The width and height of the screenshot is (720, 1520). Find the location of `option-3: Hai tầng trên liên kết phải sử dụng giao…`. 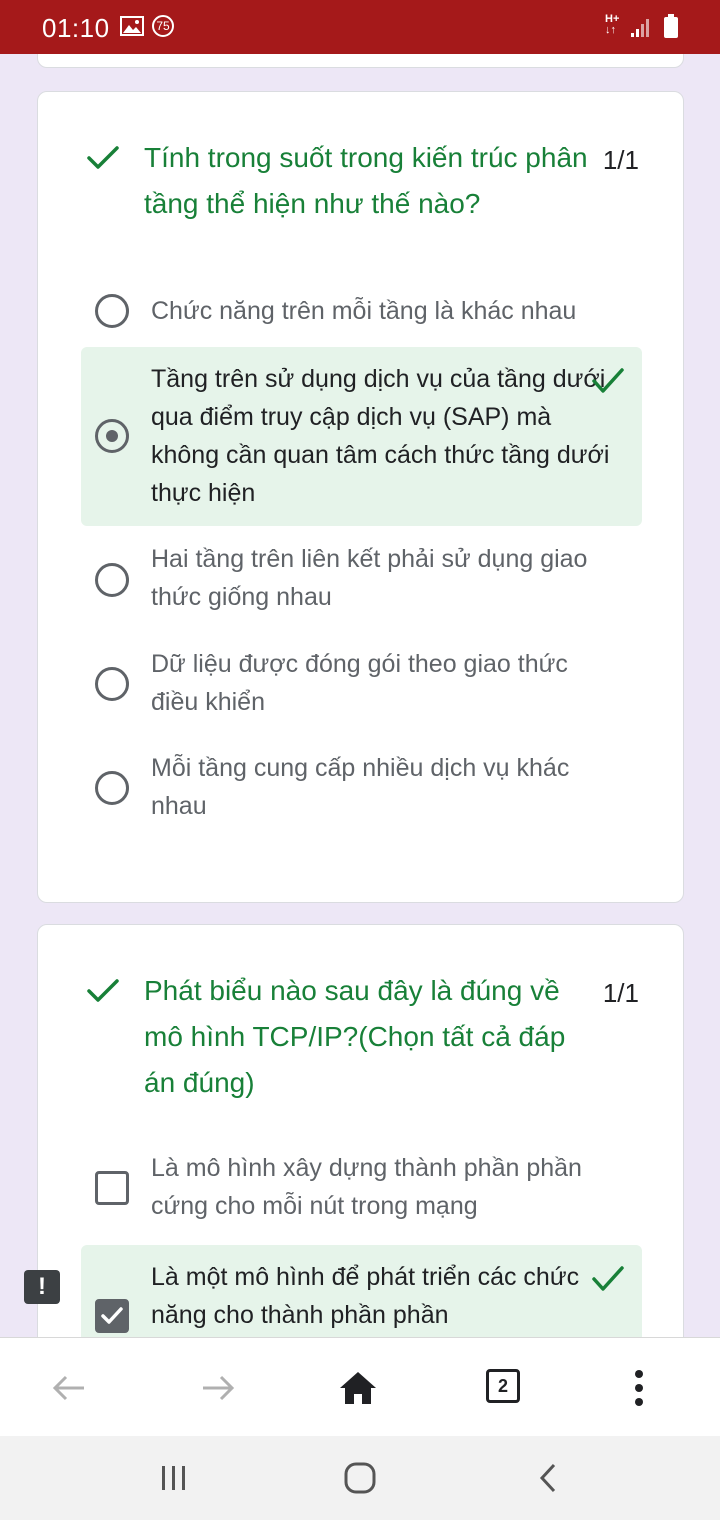

option-3: Hai tầng trên liên kết phải sử dụng giao… is located at coordinates (361, 580).